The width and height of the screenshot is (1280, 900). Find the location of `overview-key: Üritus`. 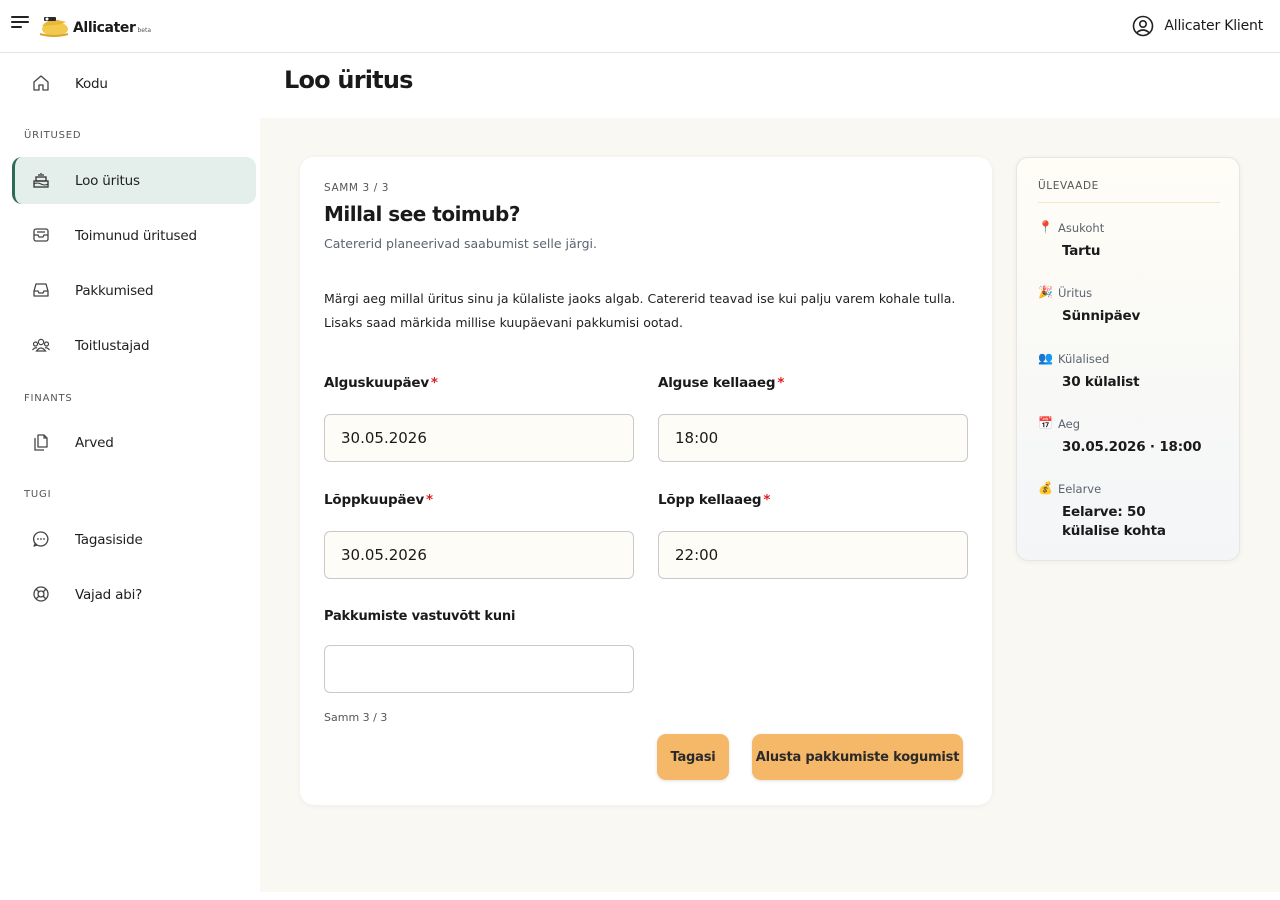

overview-key: Üritus is located at coordinates (1075, 293).